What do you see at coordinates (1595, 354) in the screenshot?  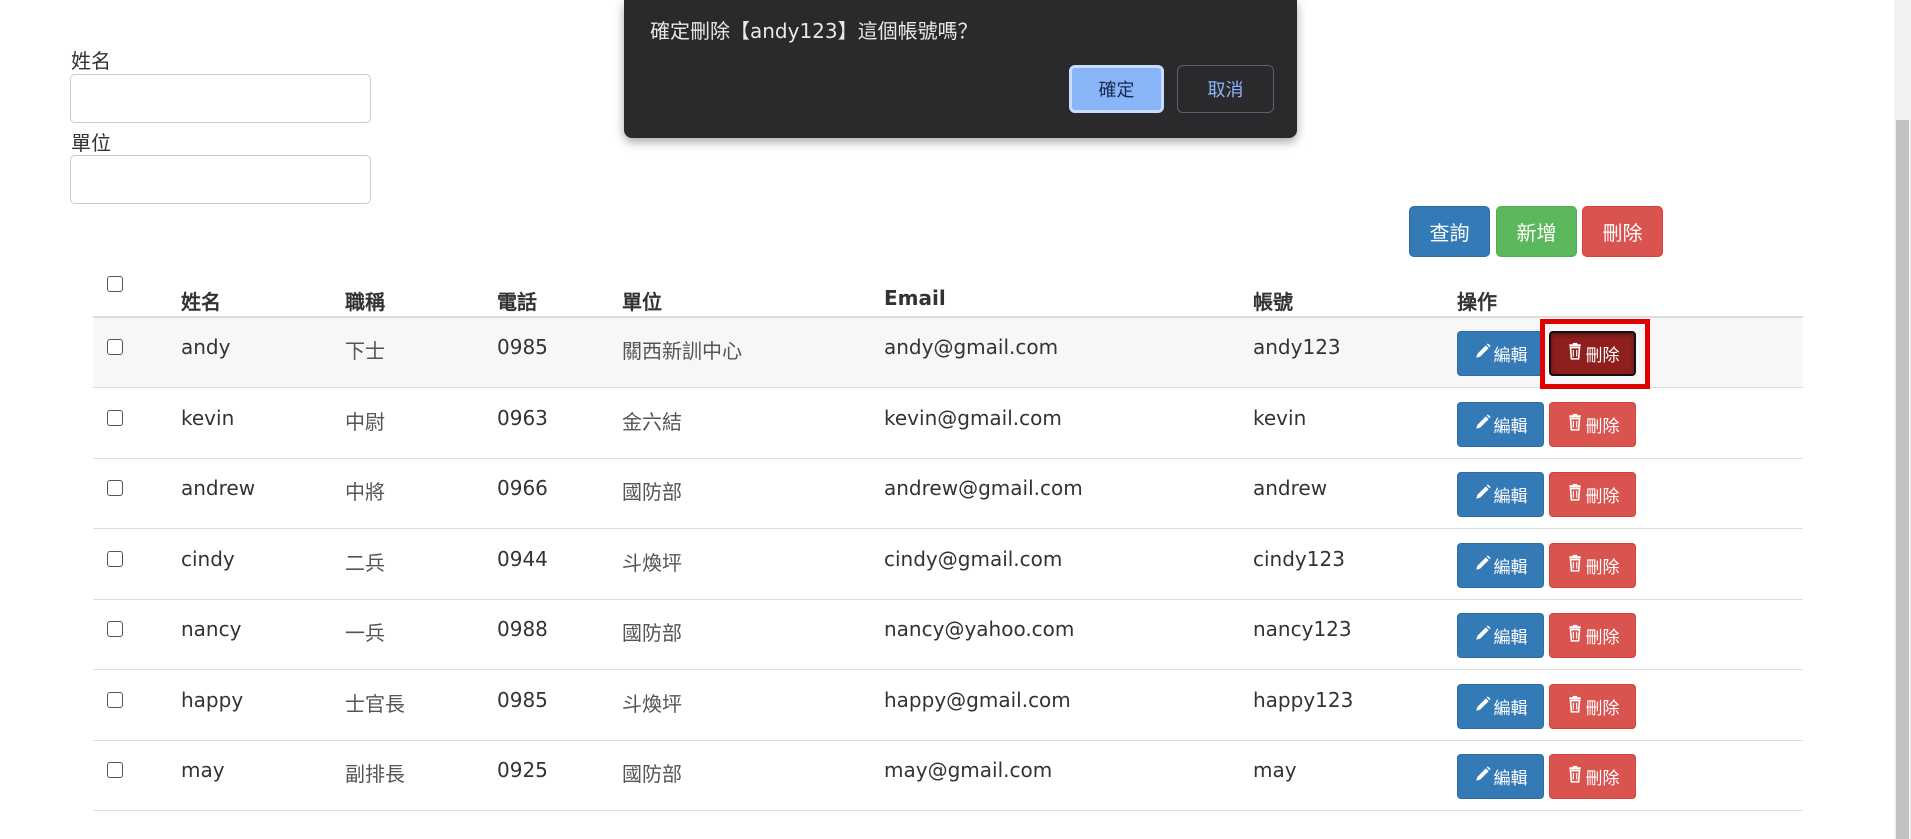 I see `highlight-box` at bounding box center [1595, 354].